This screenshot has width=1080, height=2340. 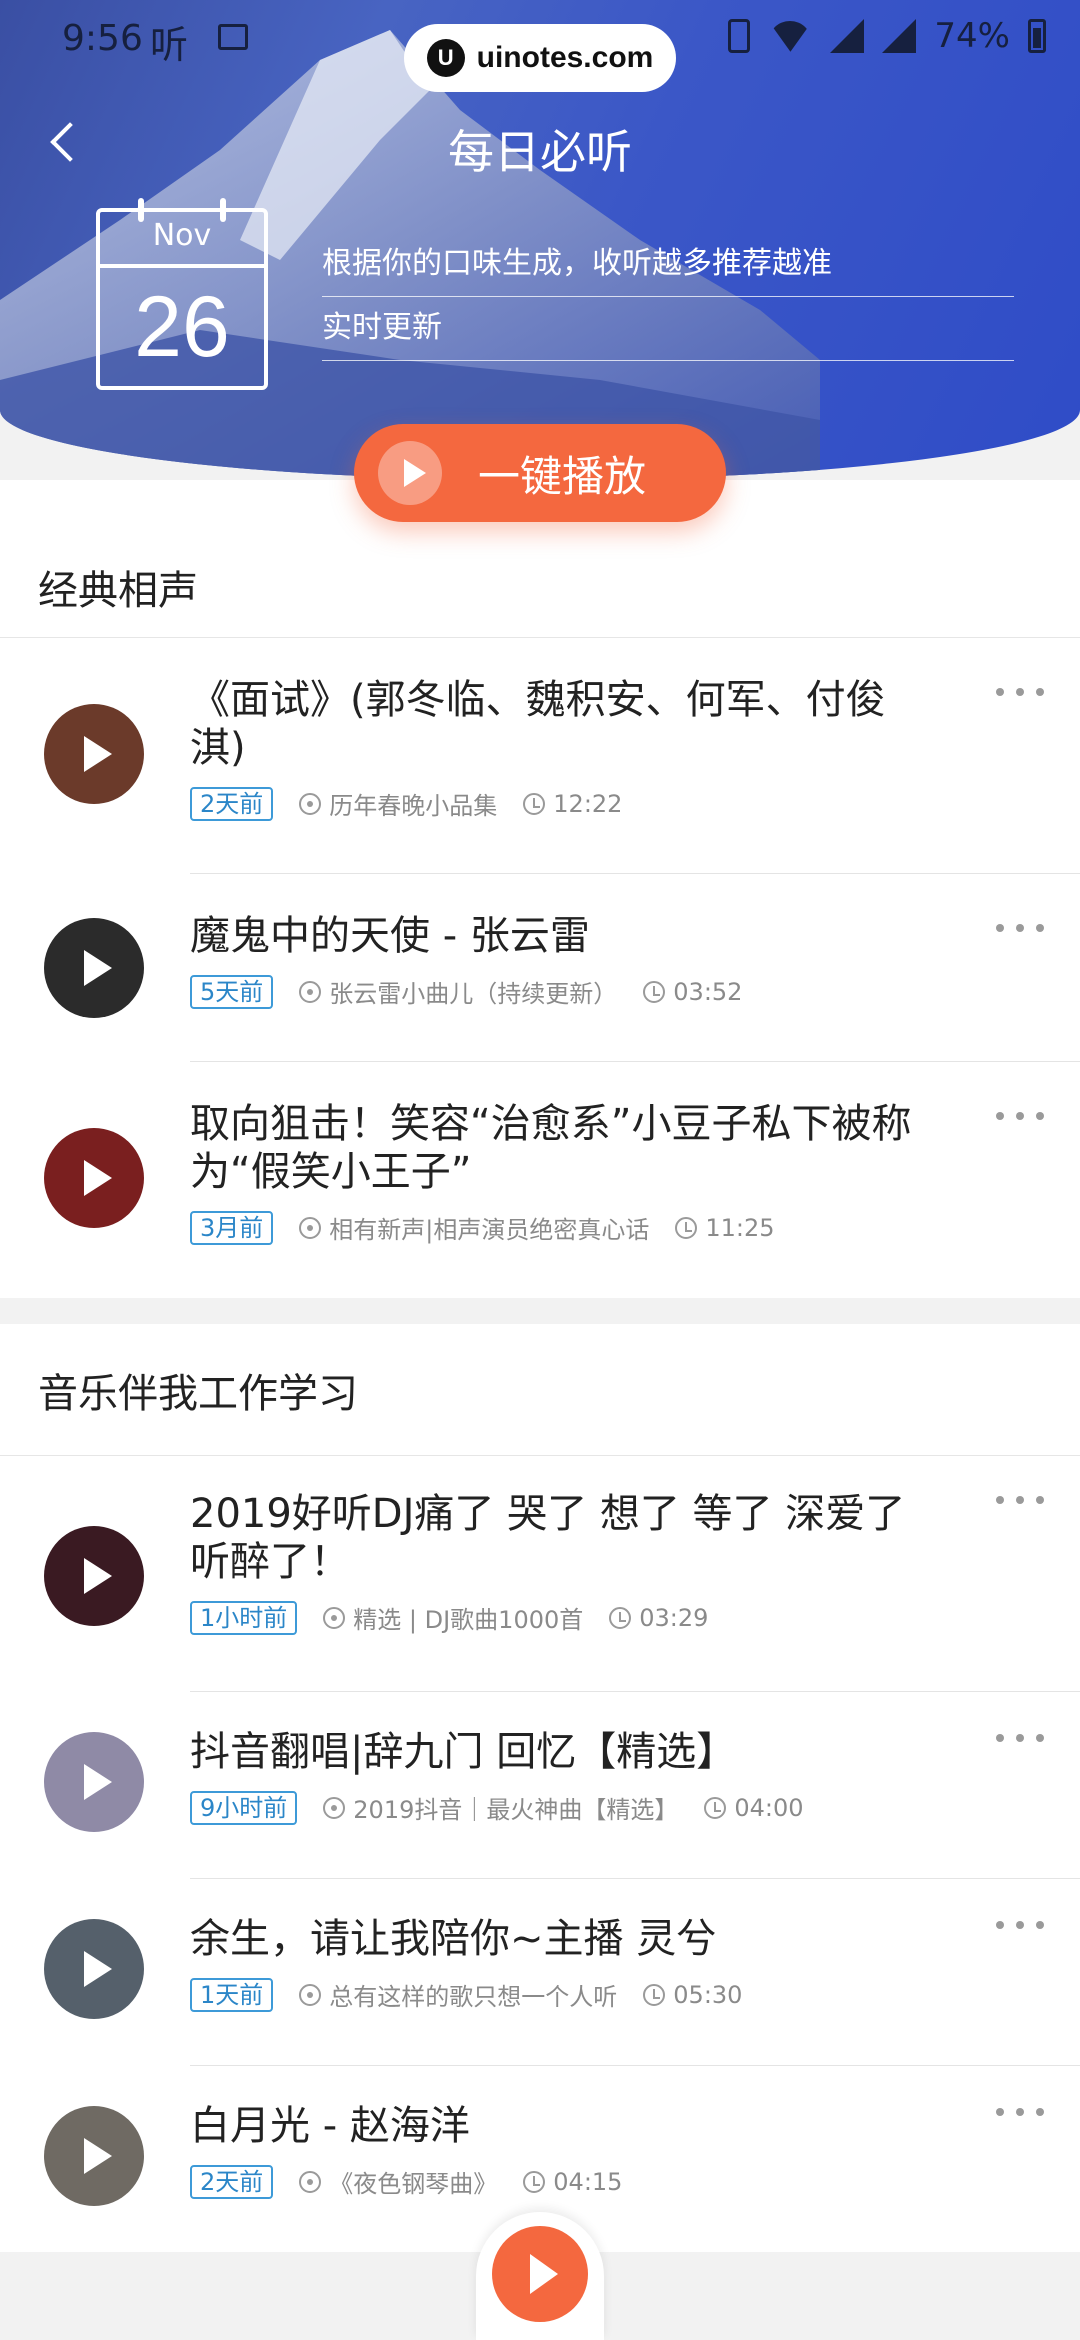 What do you see at coordinates (538, 724) in the screenshot?
I see `item-title: 《面试》(郭冬临、魏积安、何军、付俊淇)` at bounding box center [538, 724].